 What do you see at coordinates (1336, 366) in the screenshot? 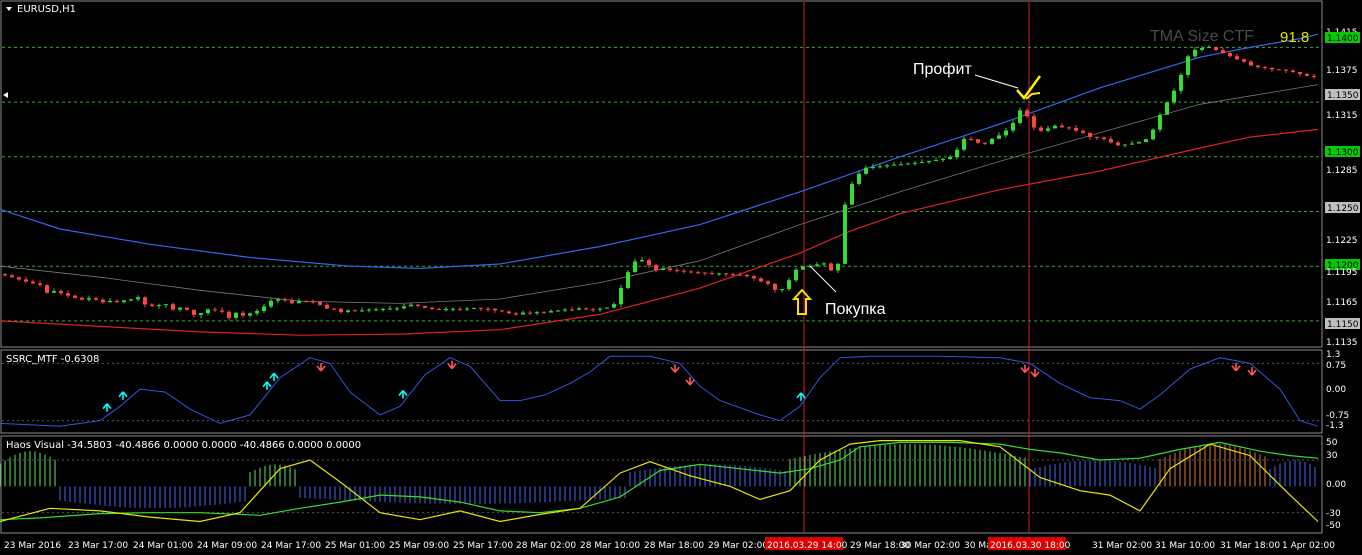
I see `ssrc-axis-label: 0.75` at bounding box center [1336, 366].